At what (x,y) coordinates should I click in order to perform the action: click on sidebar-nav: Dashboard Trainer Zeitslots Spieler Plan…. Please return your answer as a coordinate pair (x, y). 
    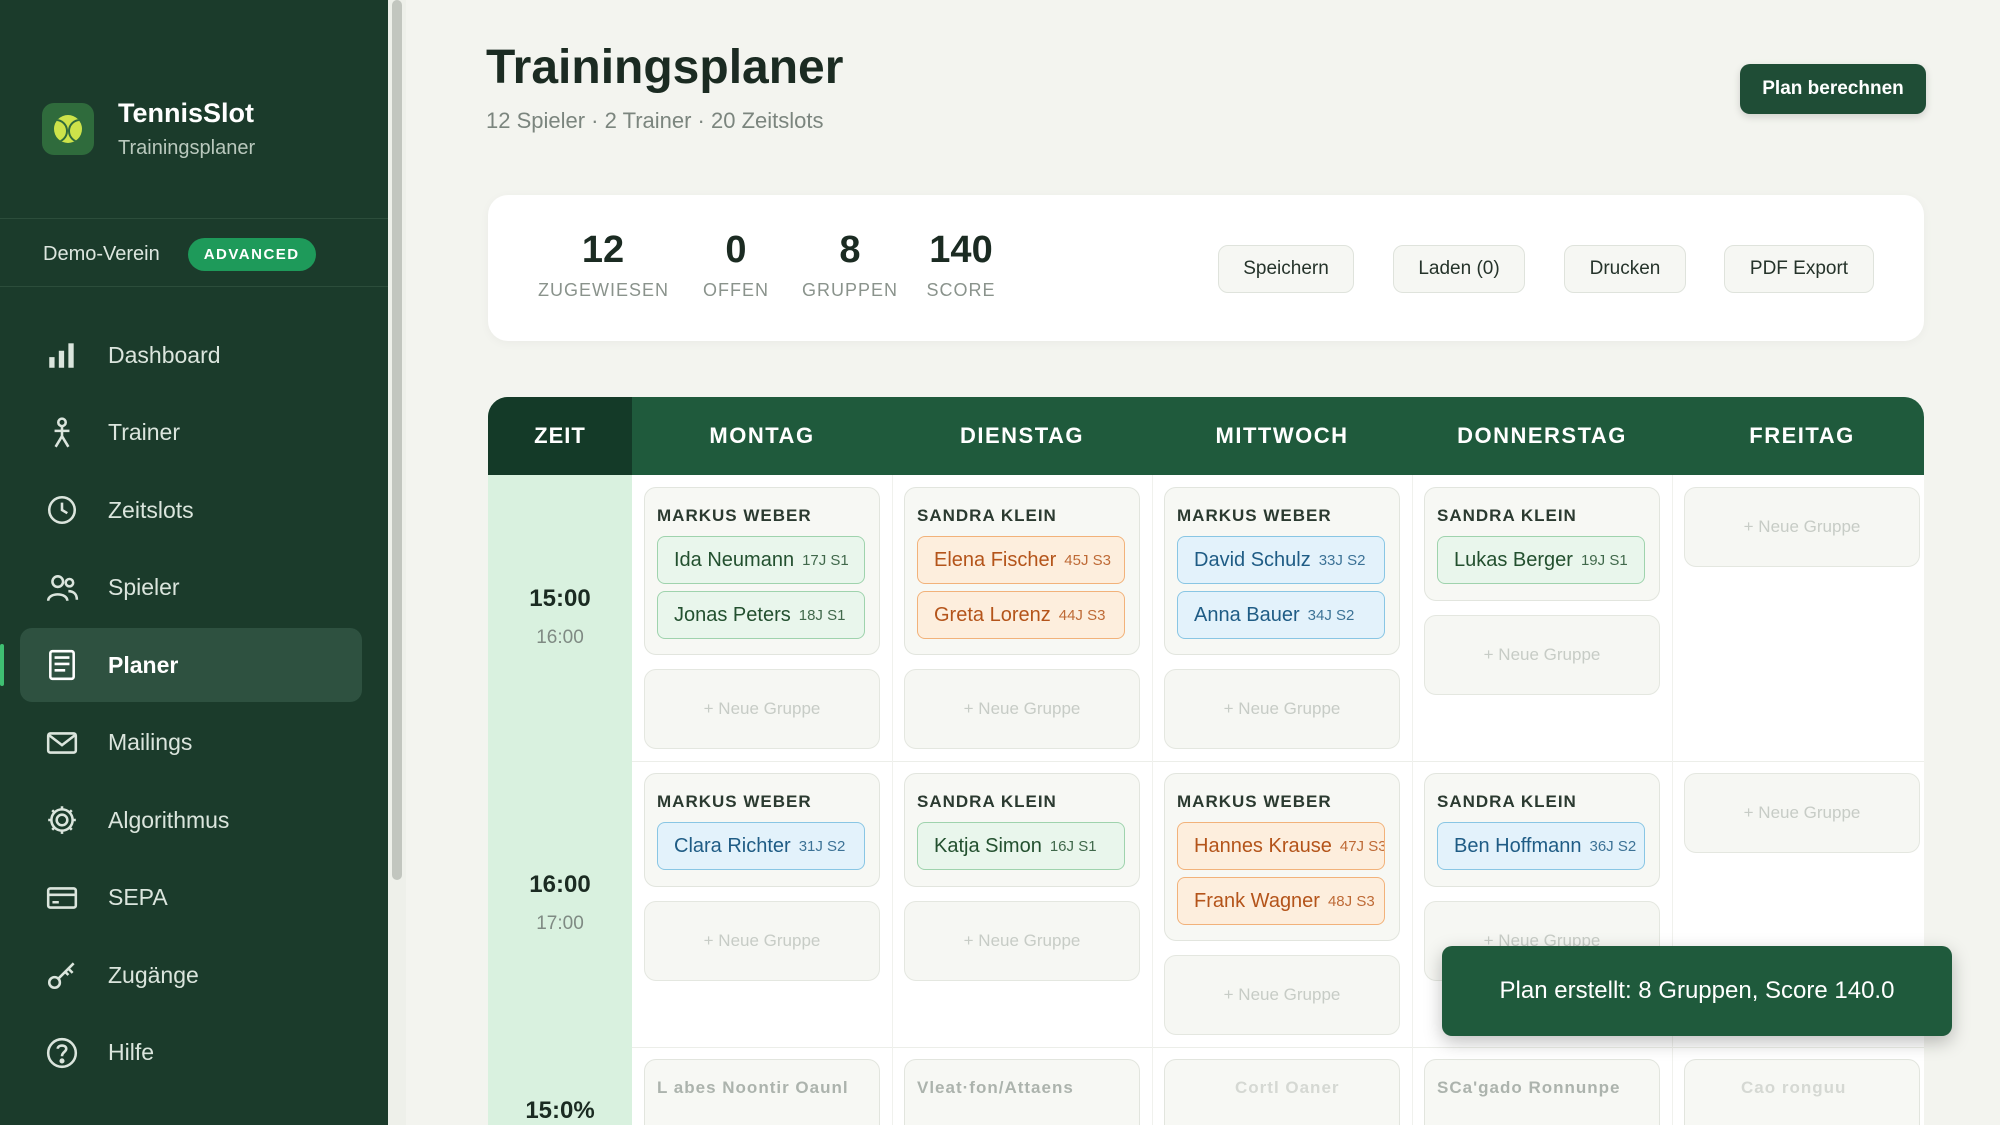
    Looking at the image, I should click on (181, 705).